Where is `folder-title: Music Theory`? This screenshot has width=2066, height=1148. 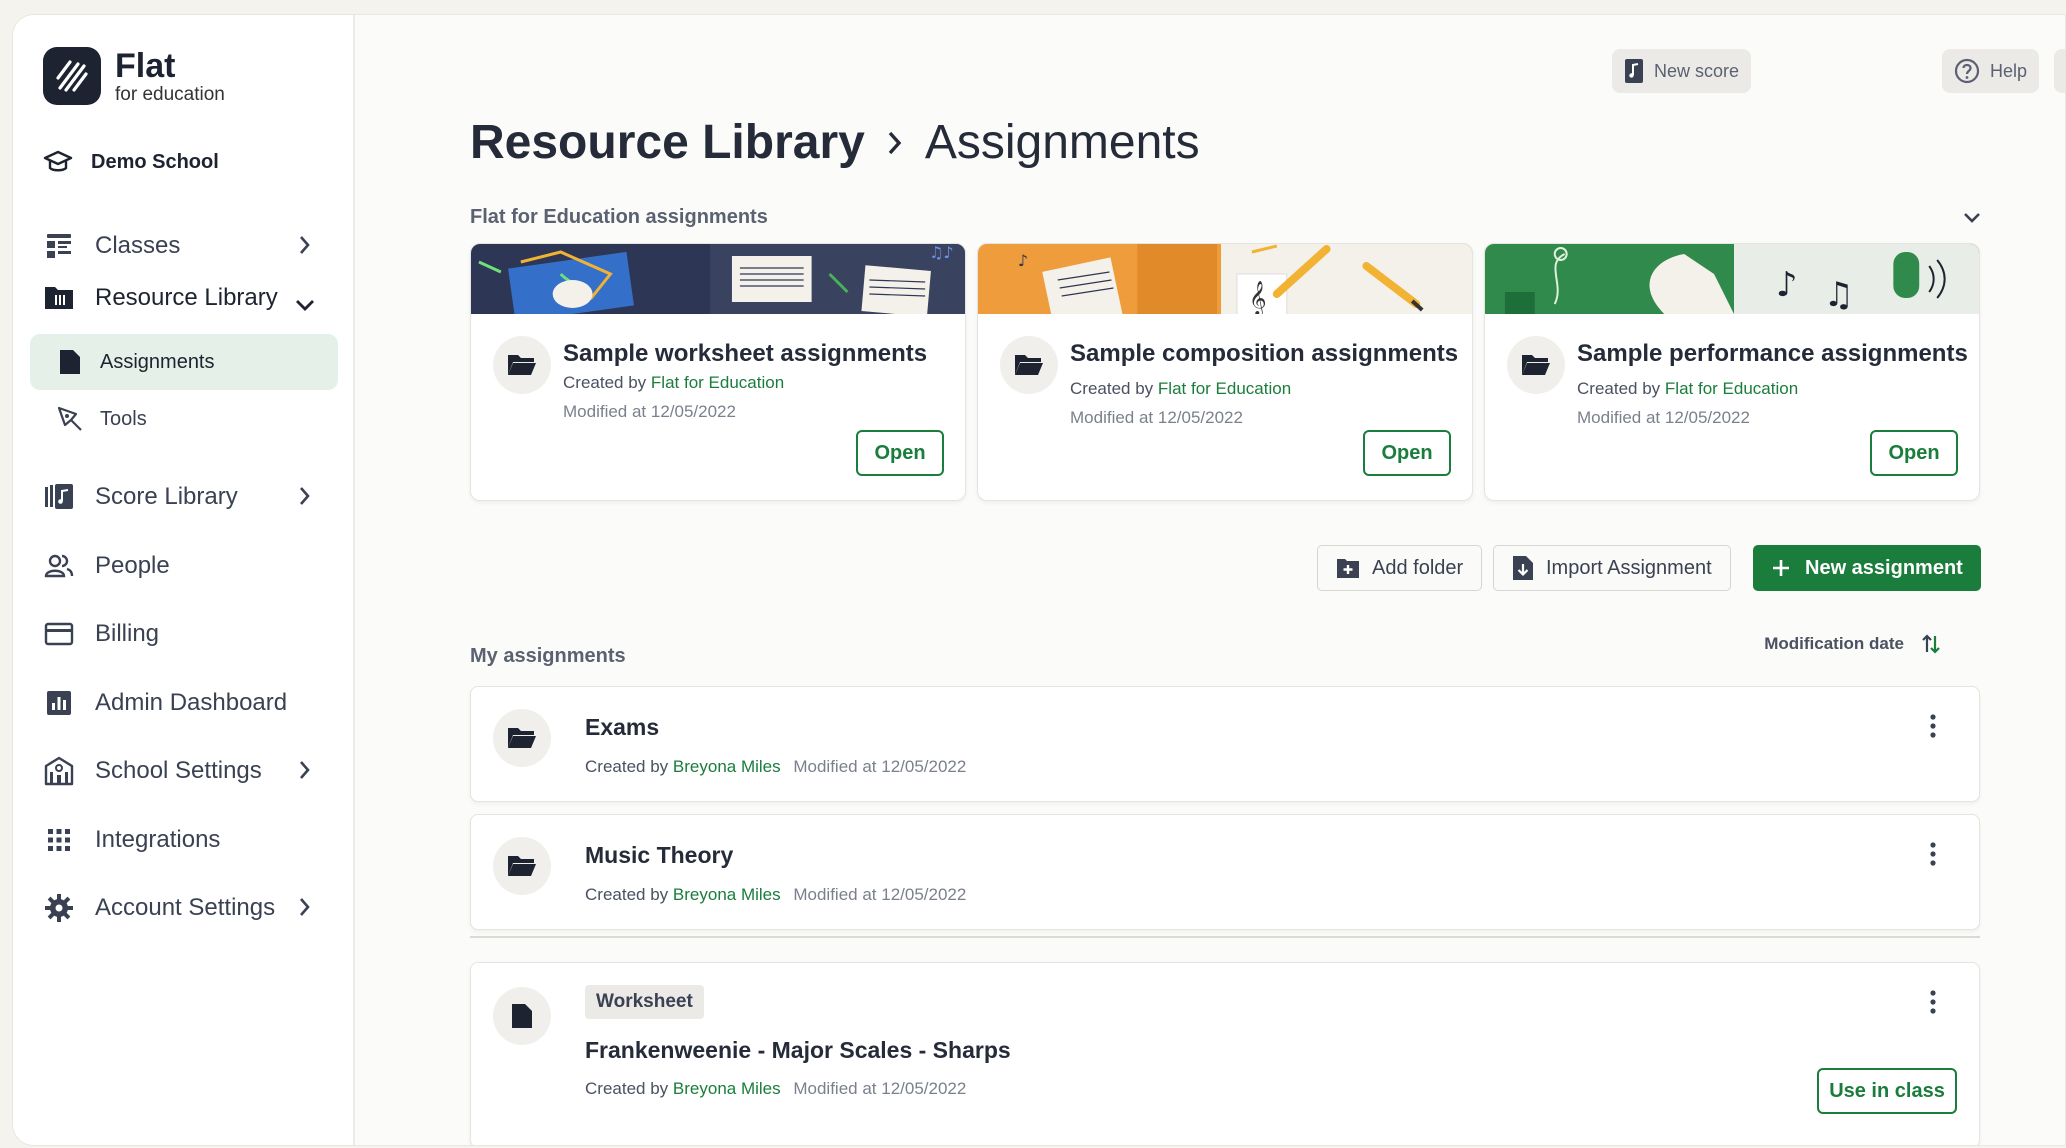
folder-title: Music Theory is located at coordinates (659, 855).